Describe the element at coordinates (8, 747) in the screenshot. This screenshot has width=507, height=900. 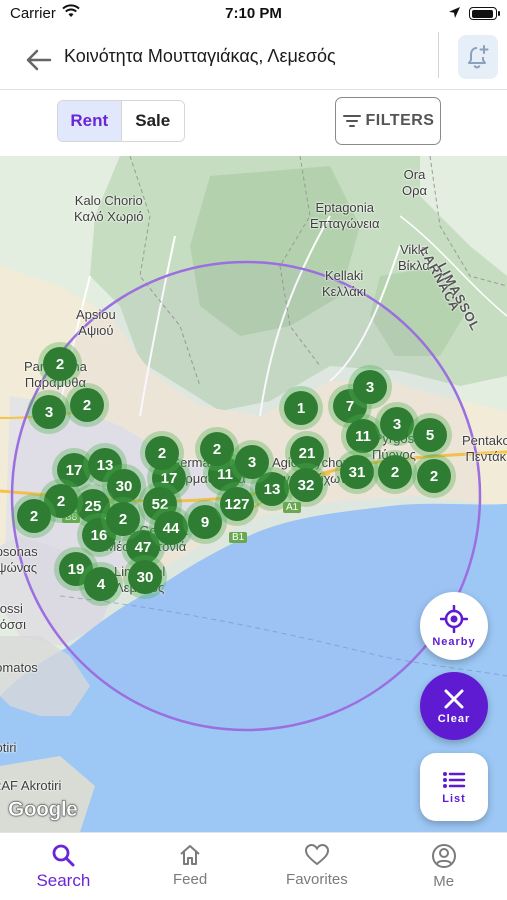
I see `place-label-akrotiri: Akrotiri` at that location.